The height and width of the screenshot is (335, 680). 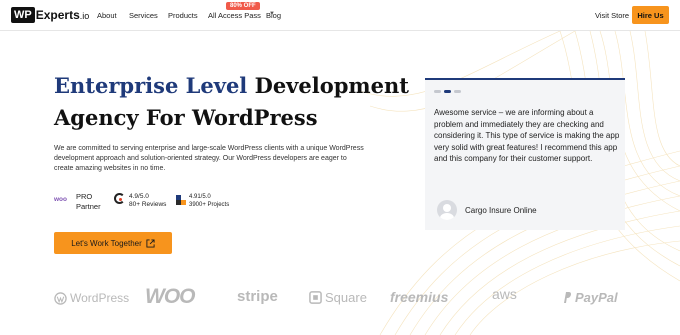 I want to click on woo-logo: woo, so click(x=60, y=199).